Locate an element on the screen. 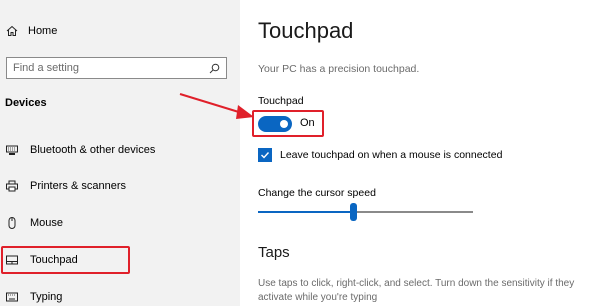  sidebar-item-typing: Typing is located at coordinates (119, 296).